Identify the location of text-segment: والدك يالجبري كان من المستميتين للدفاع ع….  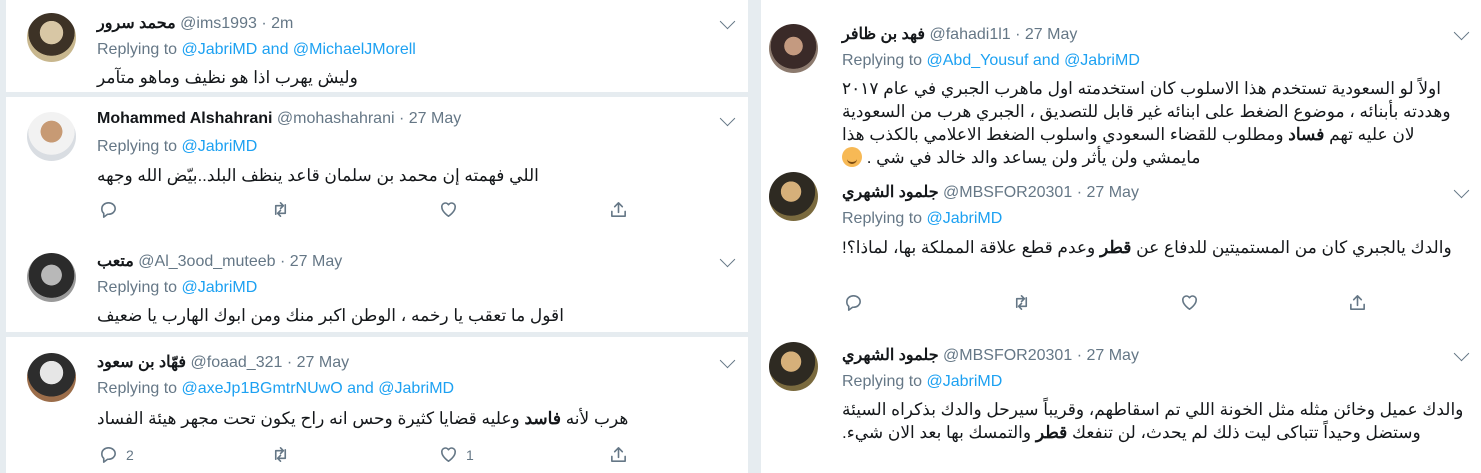
(1291, 247).